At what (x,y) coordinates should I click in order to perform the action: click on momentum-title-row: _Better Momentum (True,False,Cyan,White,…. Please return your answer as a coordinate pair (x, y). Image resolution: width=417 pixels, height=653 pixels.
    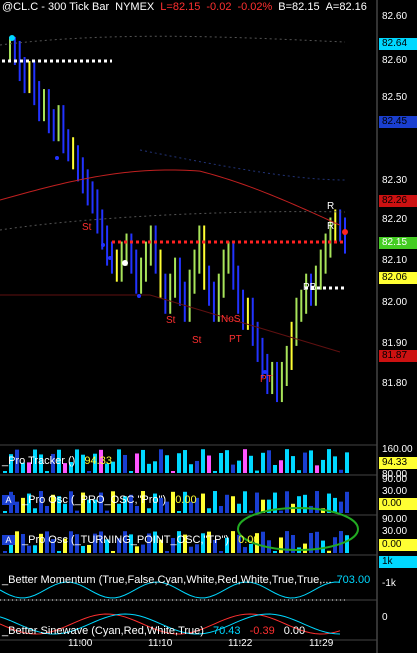
    Looking at the image, I should click on (186, 580).